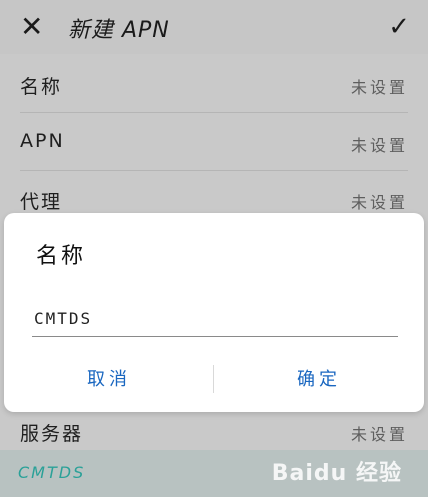 The height and width of the screenshot is (497, 428). I want to click on name-input, so click(215, 318).